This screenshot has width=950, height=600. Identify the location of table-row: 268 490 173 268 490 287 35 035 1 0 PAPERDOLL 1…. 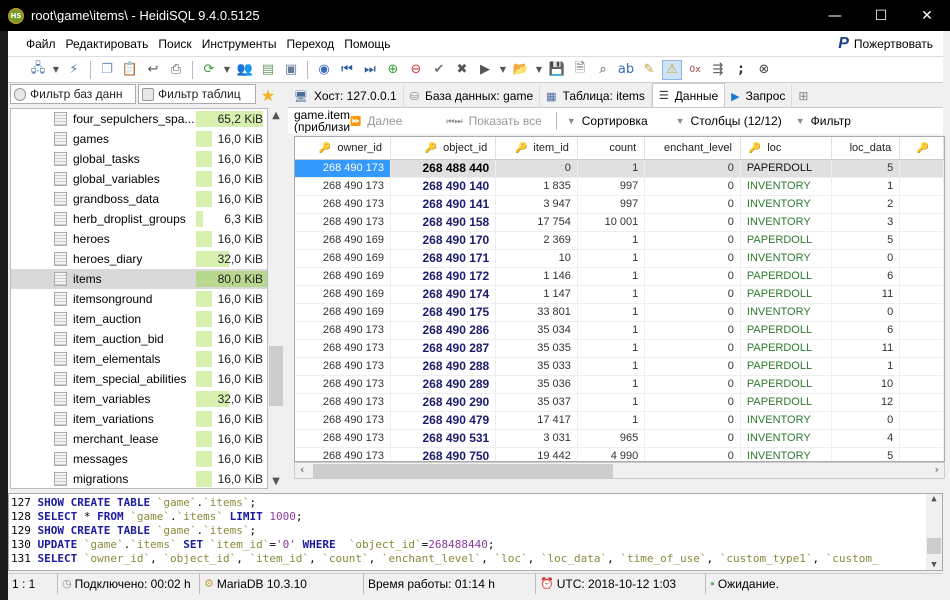
(619, 348).